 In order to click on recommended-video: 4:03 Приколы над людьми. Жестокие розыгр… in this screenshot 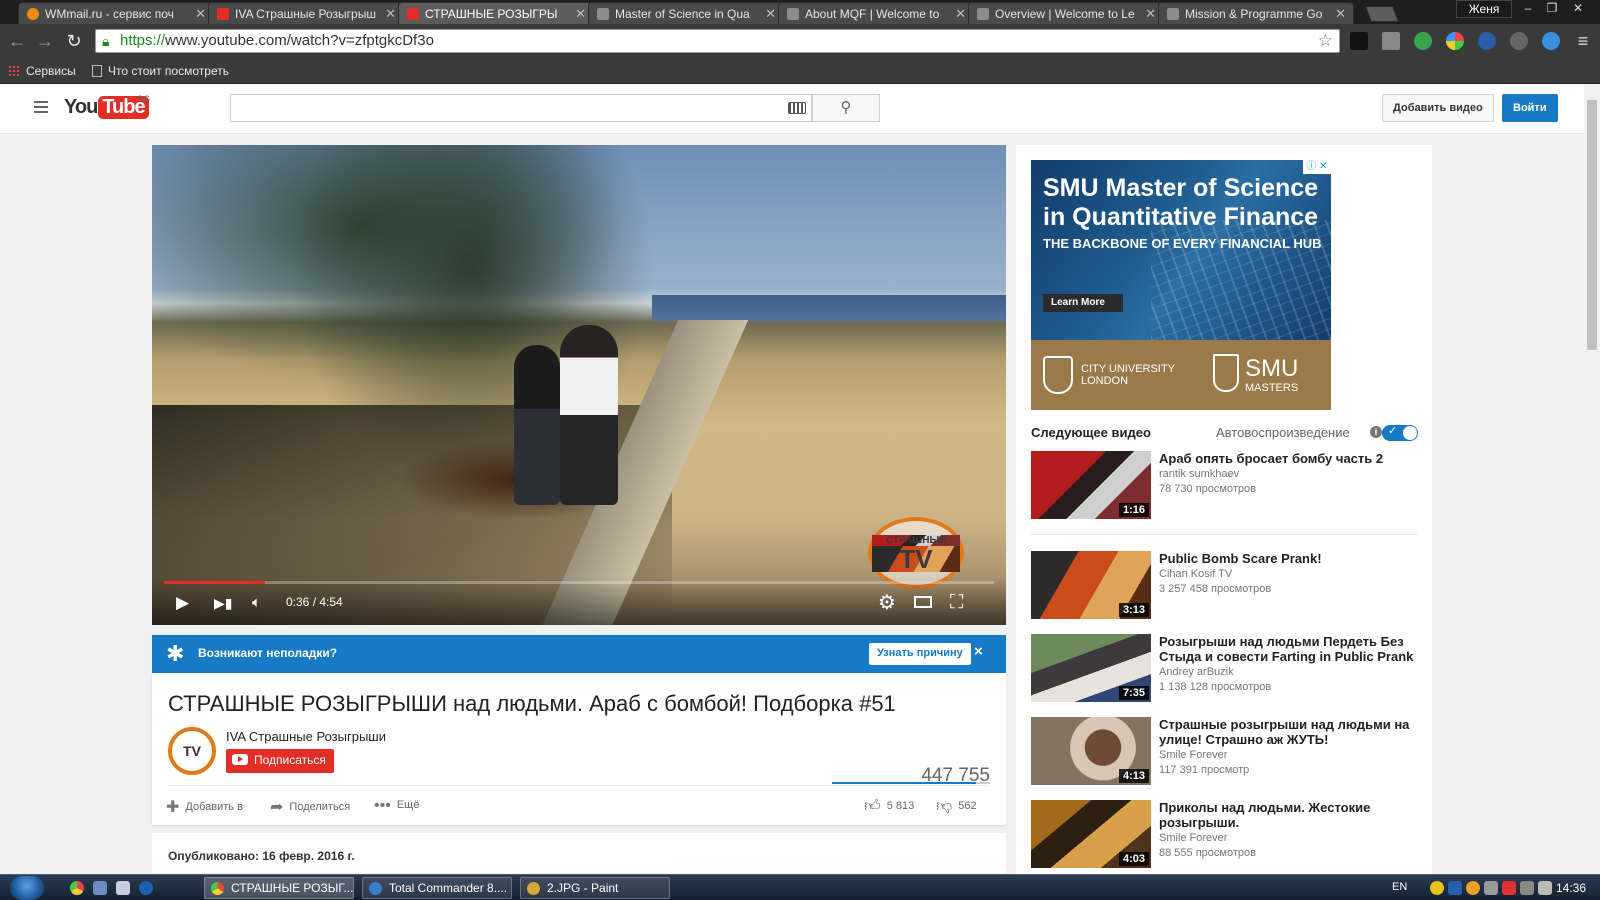, I will do `click(1224, 834)`.